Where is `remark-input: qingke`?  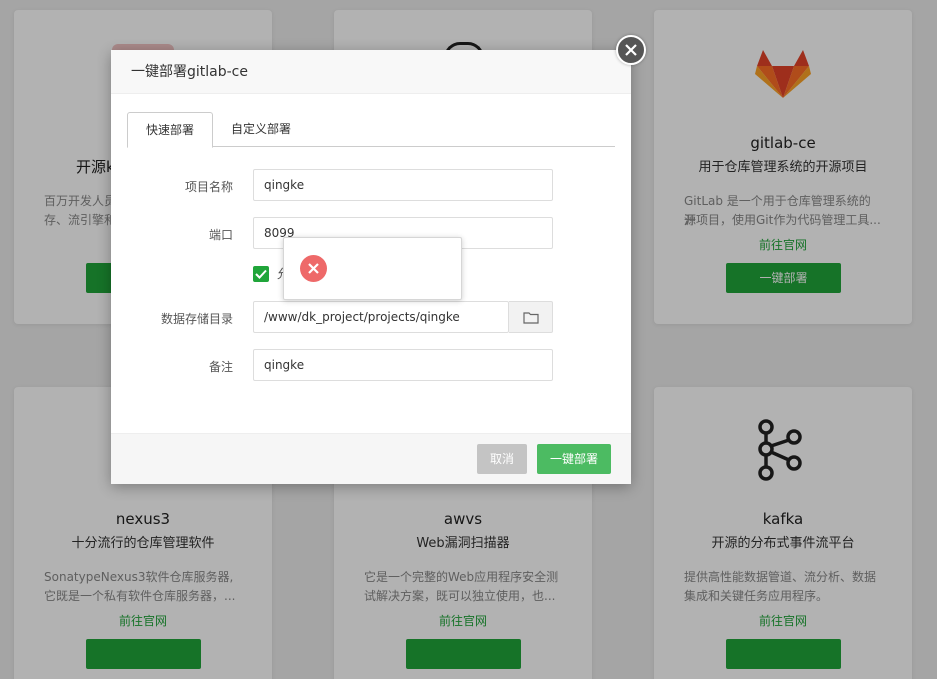 remark-input: qingke is located at coordinates (403, 365).